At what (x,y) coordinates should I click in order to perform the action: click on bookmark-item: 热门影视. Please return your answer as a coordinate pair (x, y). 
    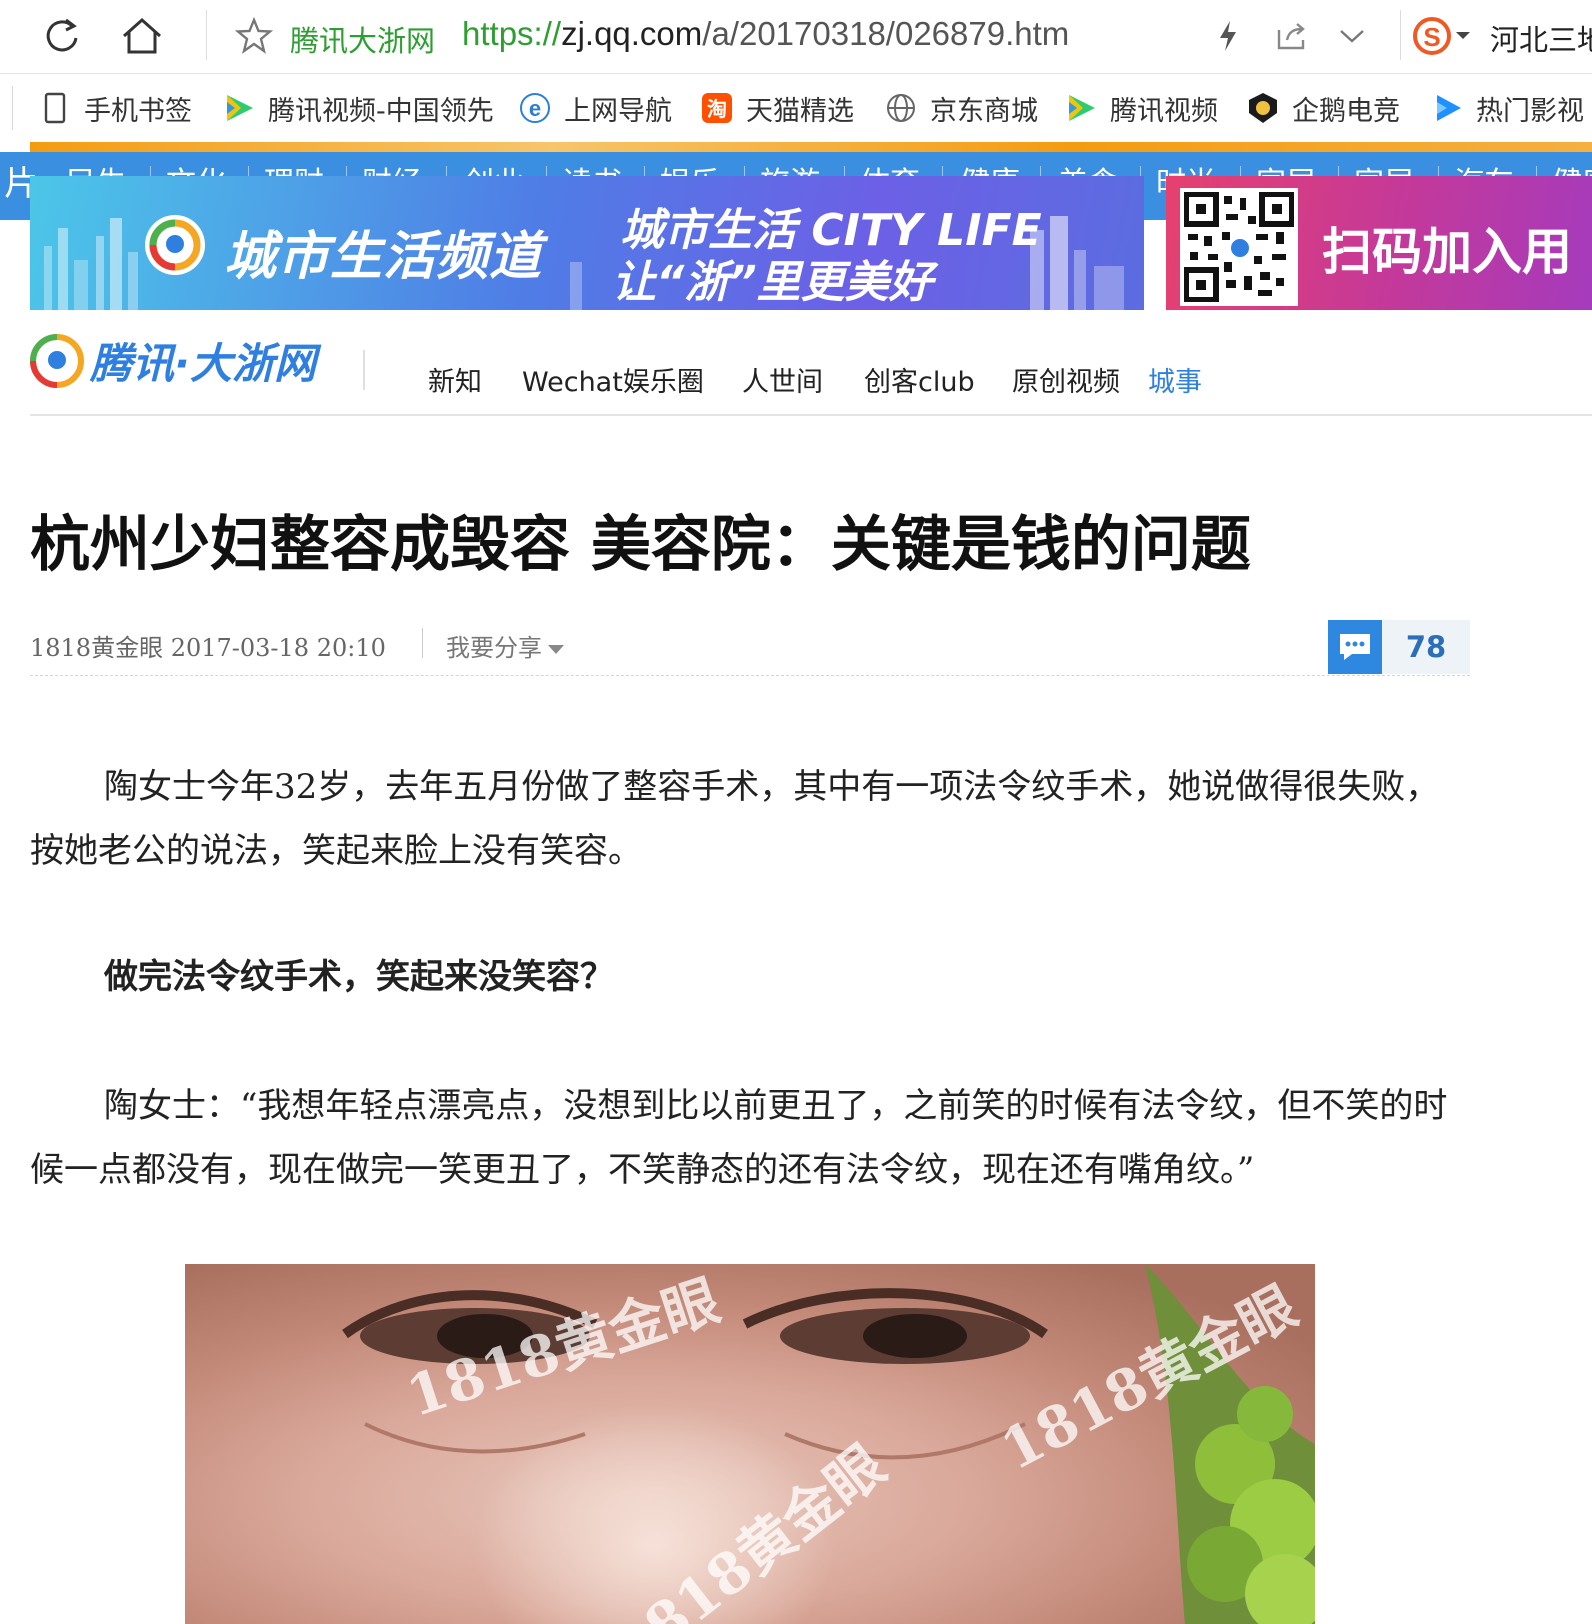
    Looking at the image, I should click on (1507, 108).